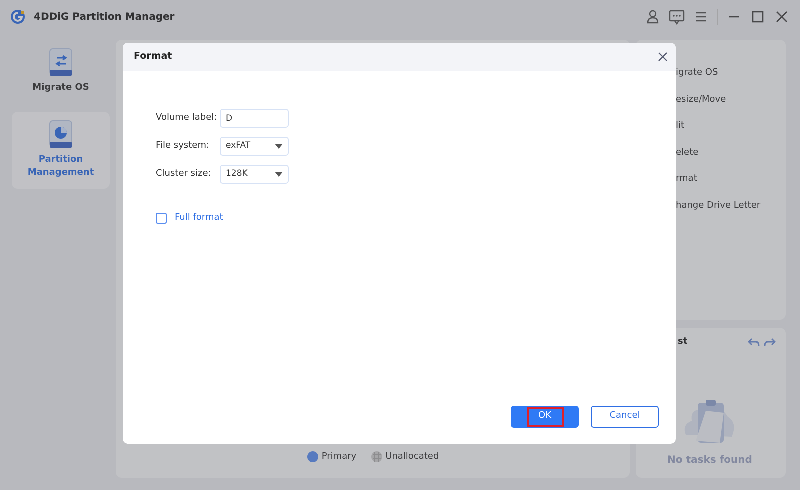 Image resolution: width=800 pixels, height=490 pixels. Describe the element at coordinates (682, 342) in the screenshot. I see `panel-title: st` at that location.